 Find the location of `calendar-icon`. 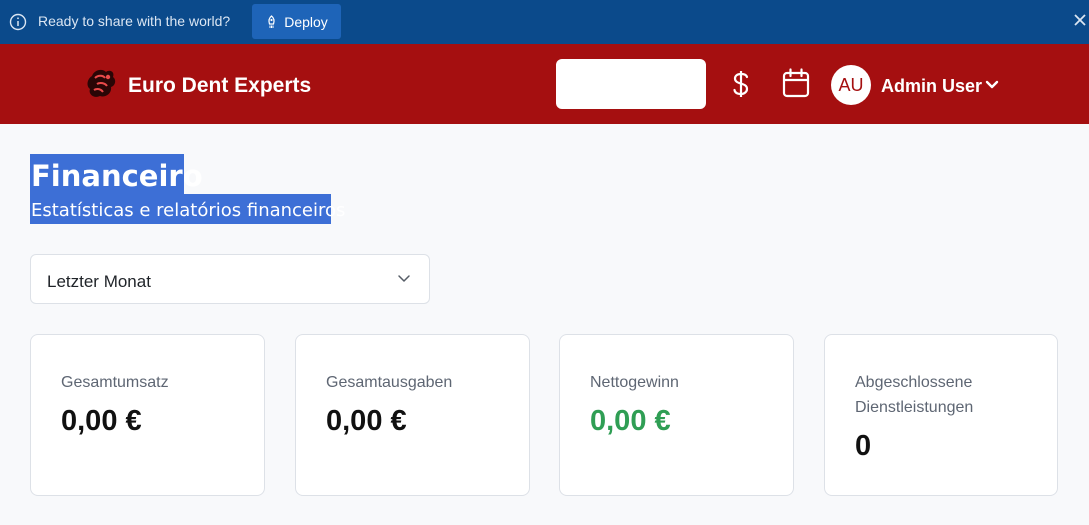

calendar-icon is located at coordinates (796, 83).